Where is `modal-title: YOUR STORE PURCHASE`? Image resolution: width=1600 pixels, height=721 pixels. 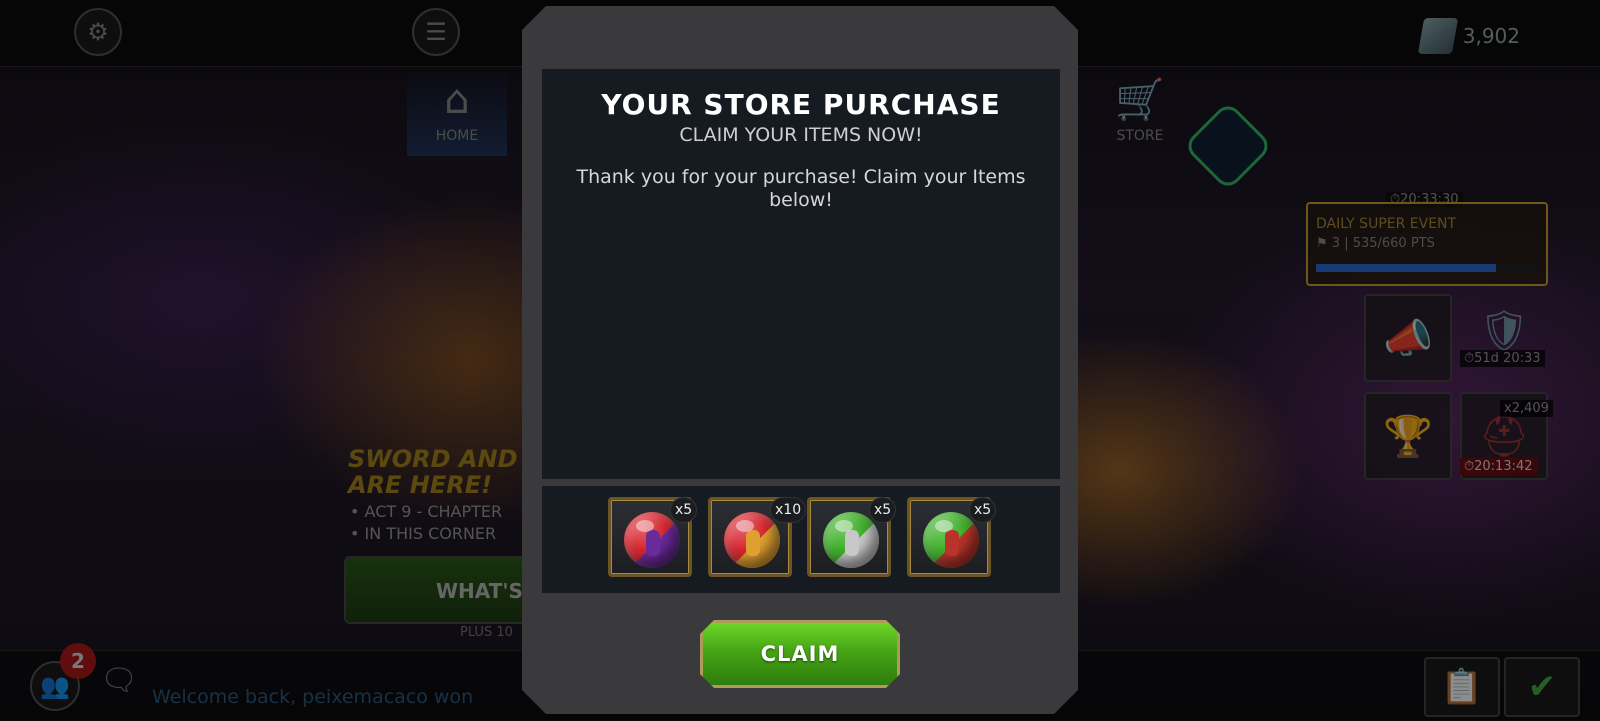
modal-title: YOUR STORE PURCHASE is located at coordinates (801, 104).